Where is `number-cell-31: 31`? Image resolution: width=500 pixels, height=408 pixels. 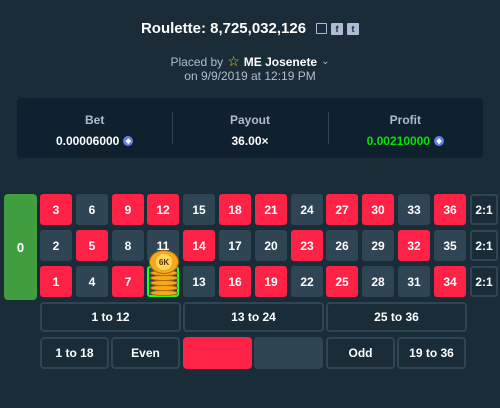
number-cell-31: 31 is located at coordinates (414, 281).